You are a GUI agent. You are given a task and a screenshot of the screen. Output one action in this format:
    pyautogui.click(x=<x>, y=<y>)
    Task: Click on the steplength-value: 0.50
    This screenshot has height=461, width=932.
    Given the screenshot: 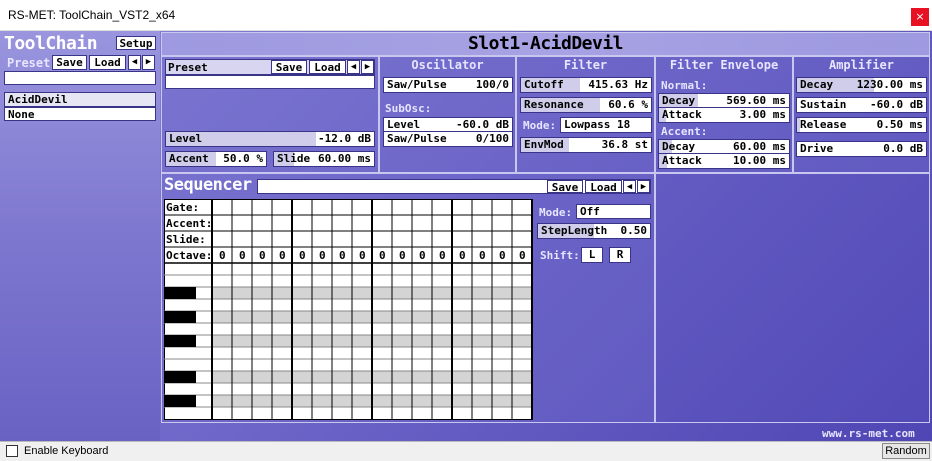 What is the action you would take?
    pyautogui.click(x=634, y=230)
    